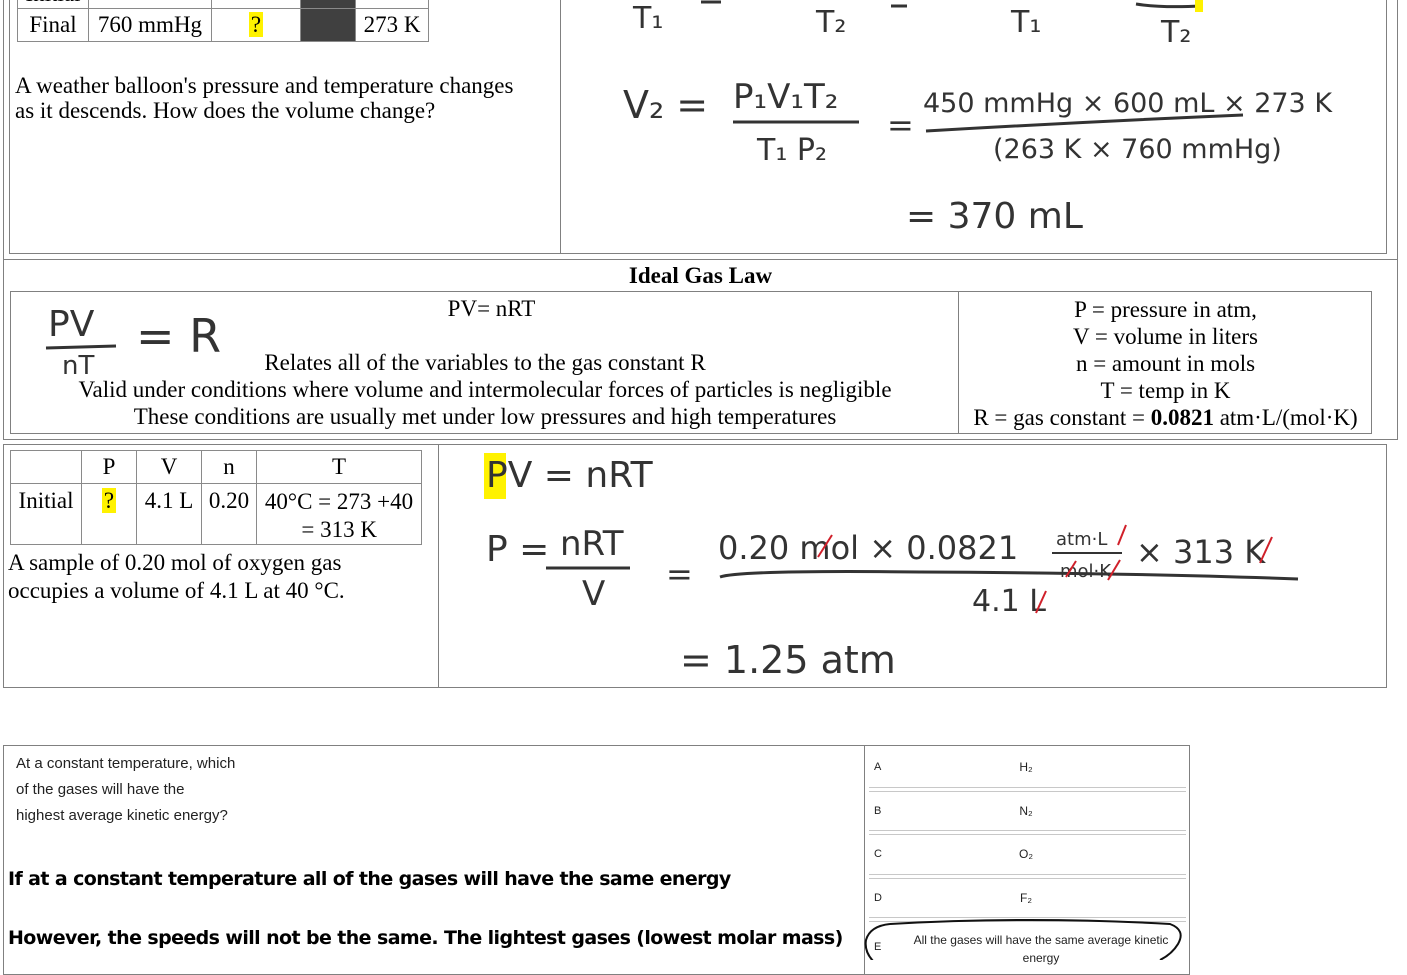 Image resolution: width=1407 pixels, height=975 pixels. What do you see at coordinates (830, 22) in the screenshot?
I see `hw-t2-a: T₂` at bounding box center [830, 22].